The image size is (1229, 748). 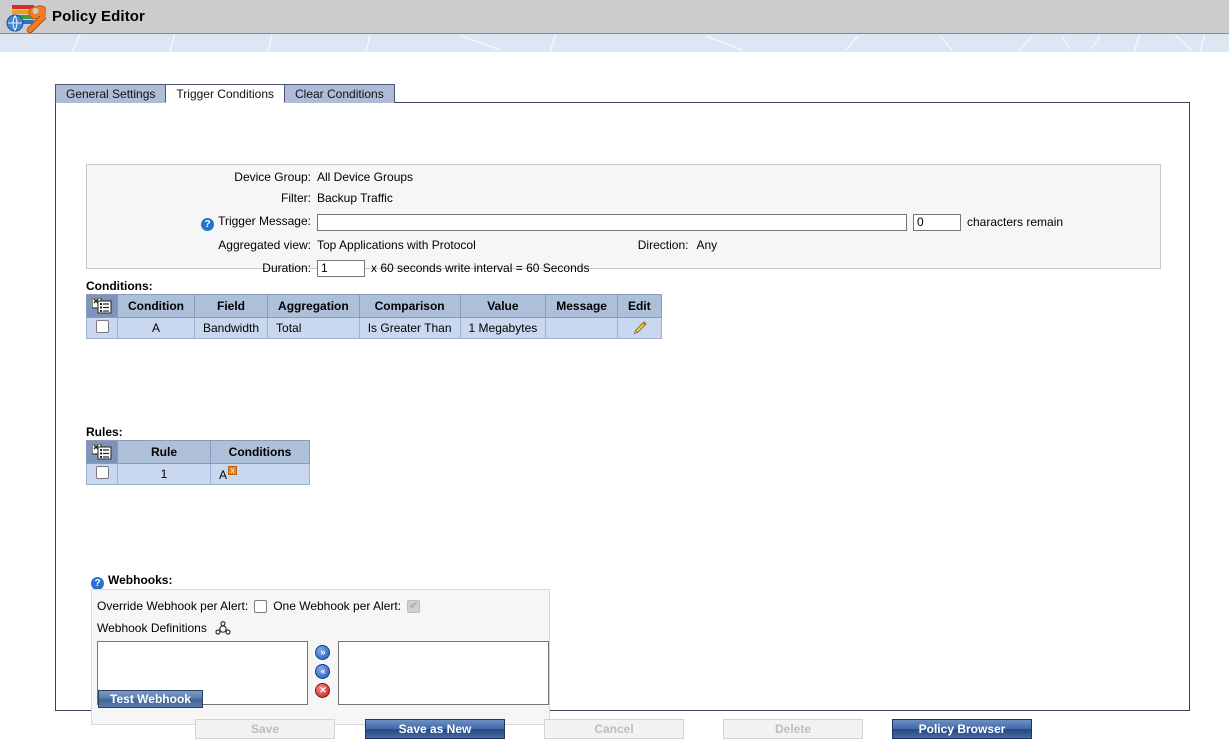 I want to click on rules-header-row: Rule Conditions, so click(x=198, y=452).